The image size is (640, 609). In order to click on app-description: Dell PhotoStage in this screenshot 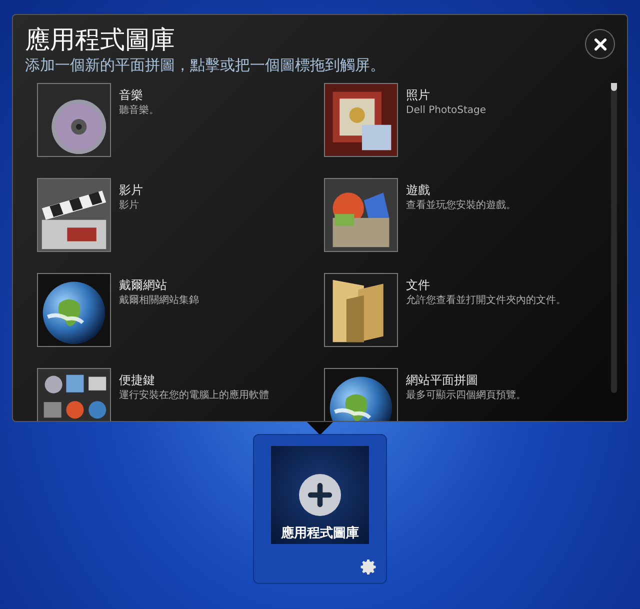, I will do `click(447, 111)`.